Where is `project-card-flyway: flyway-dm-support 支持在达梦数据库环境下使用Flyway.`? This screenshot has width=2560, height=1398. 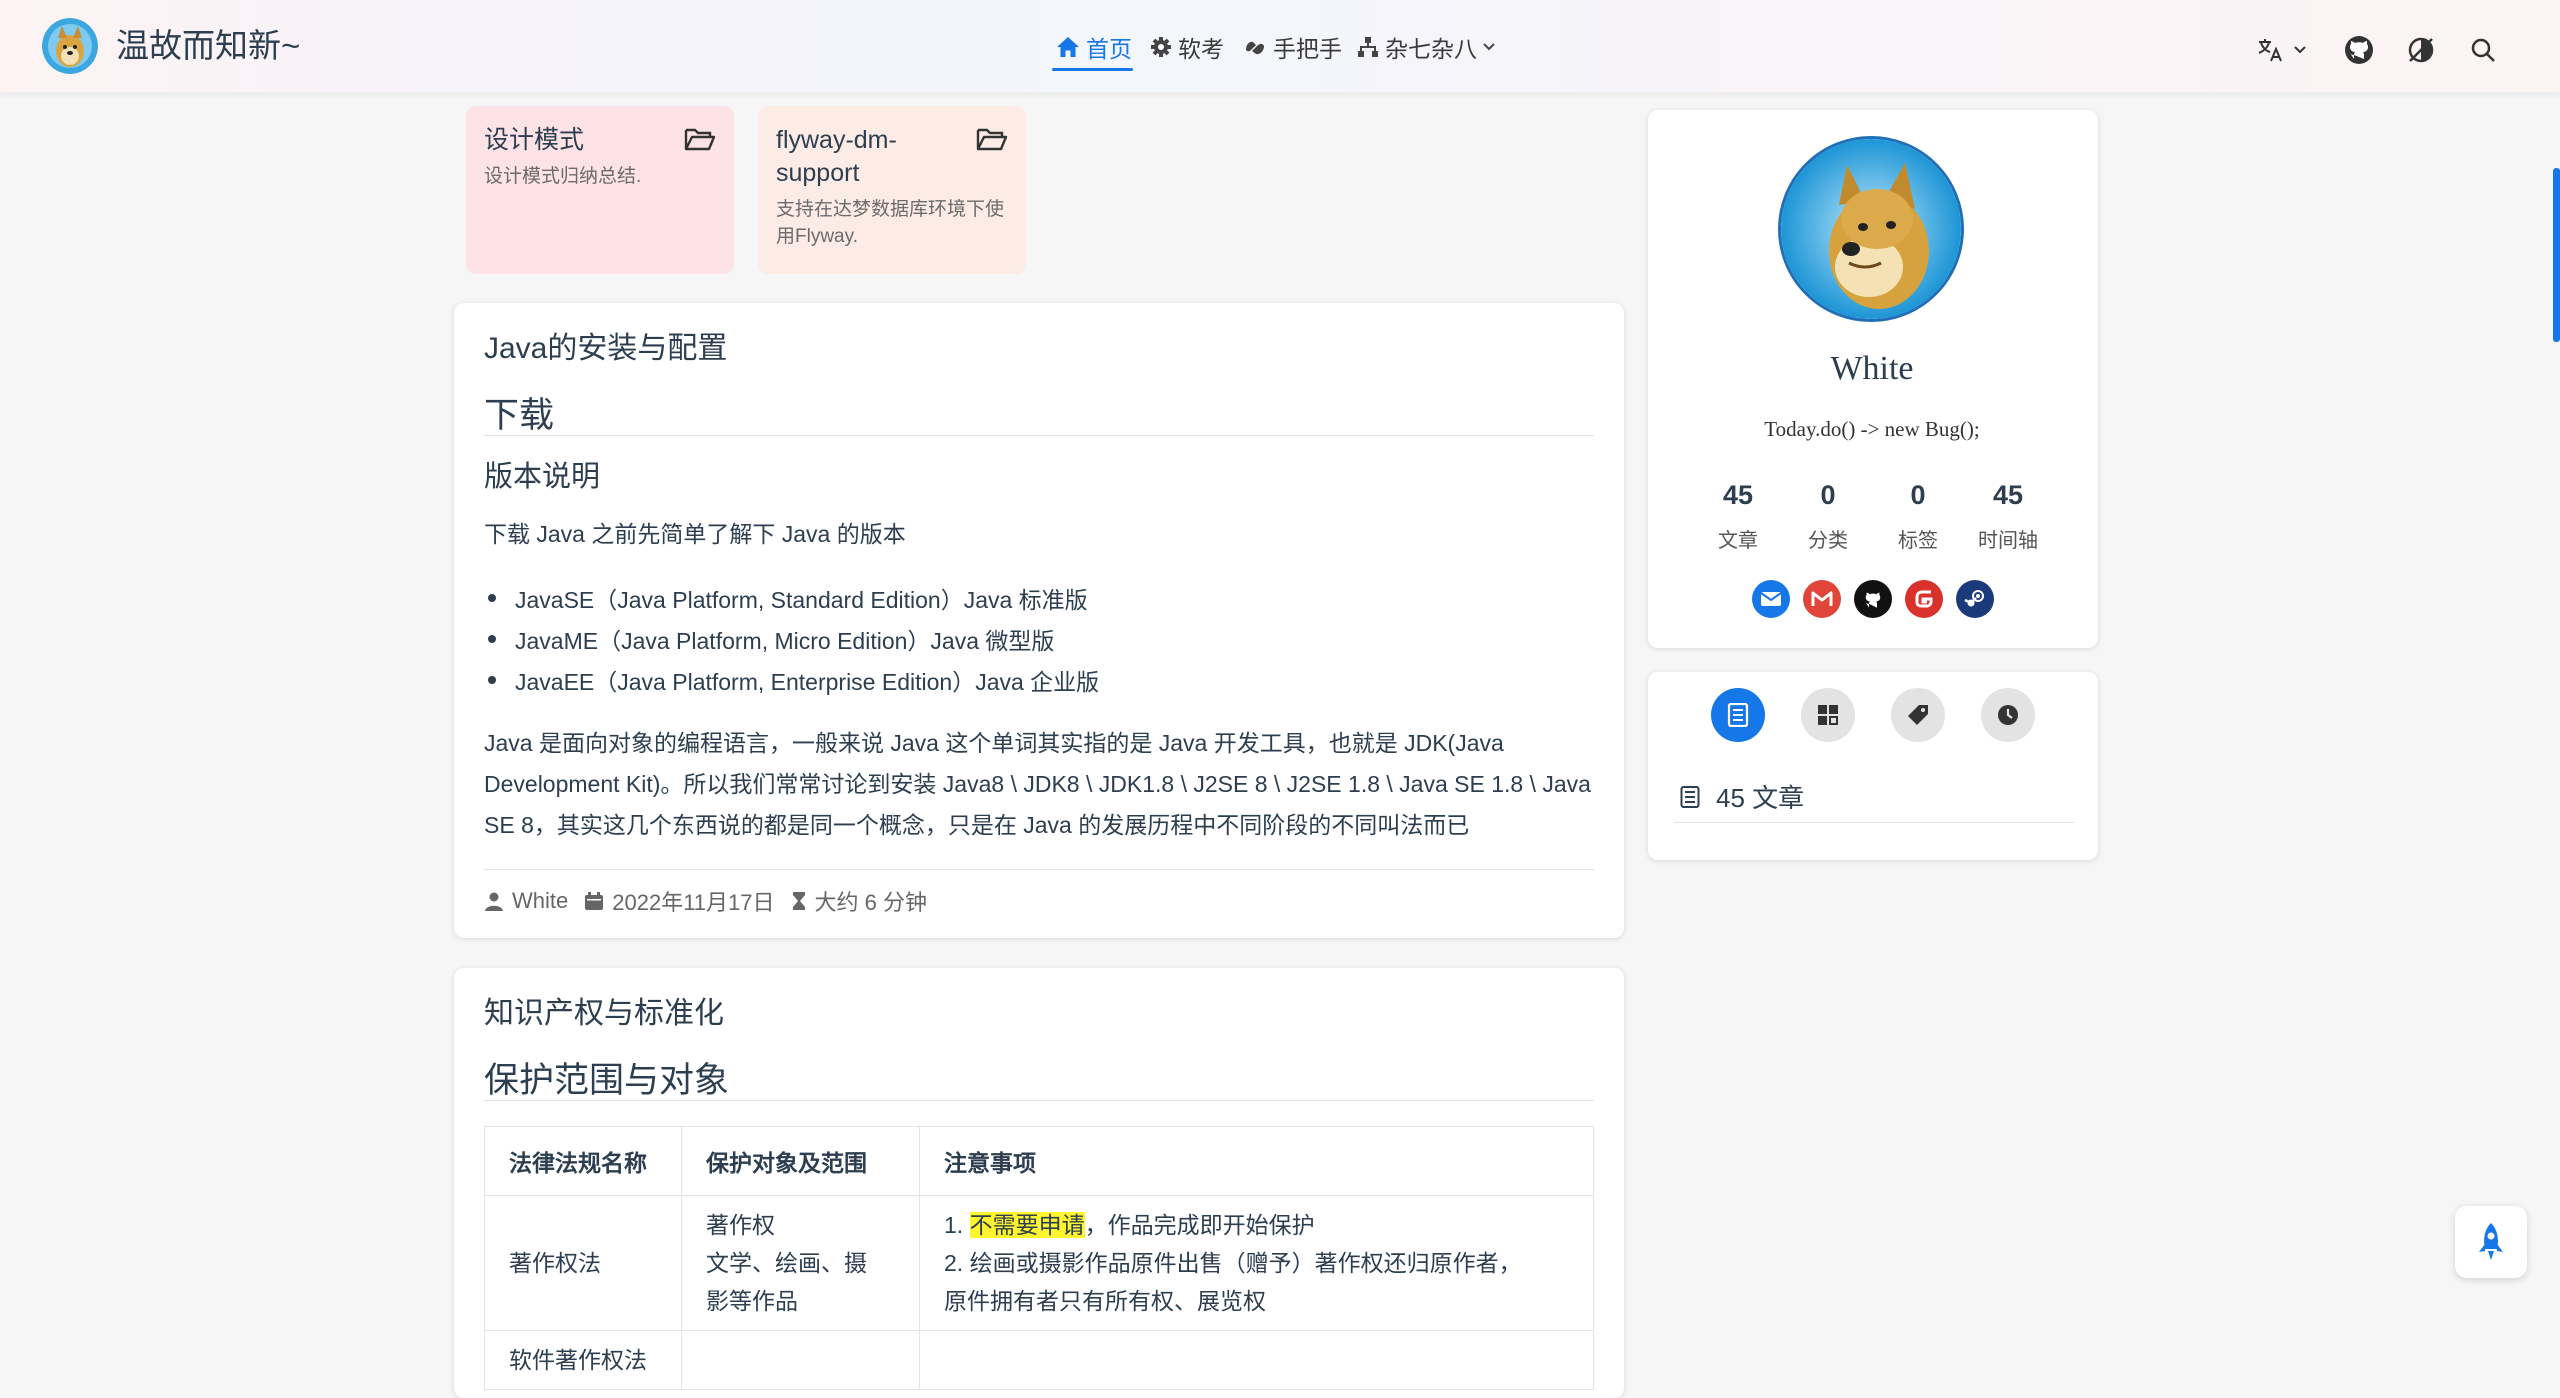
project-card-flyway: flyway-dm-support 支持在达梦数据库环境下使用Flyway. is located at coordinates (892, 190).